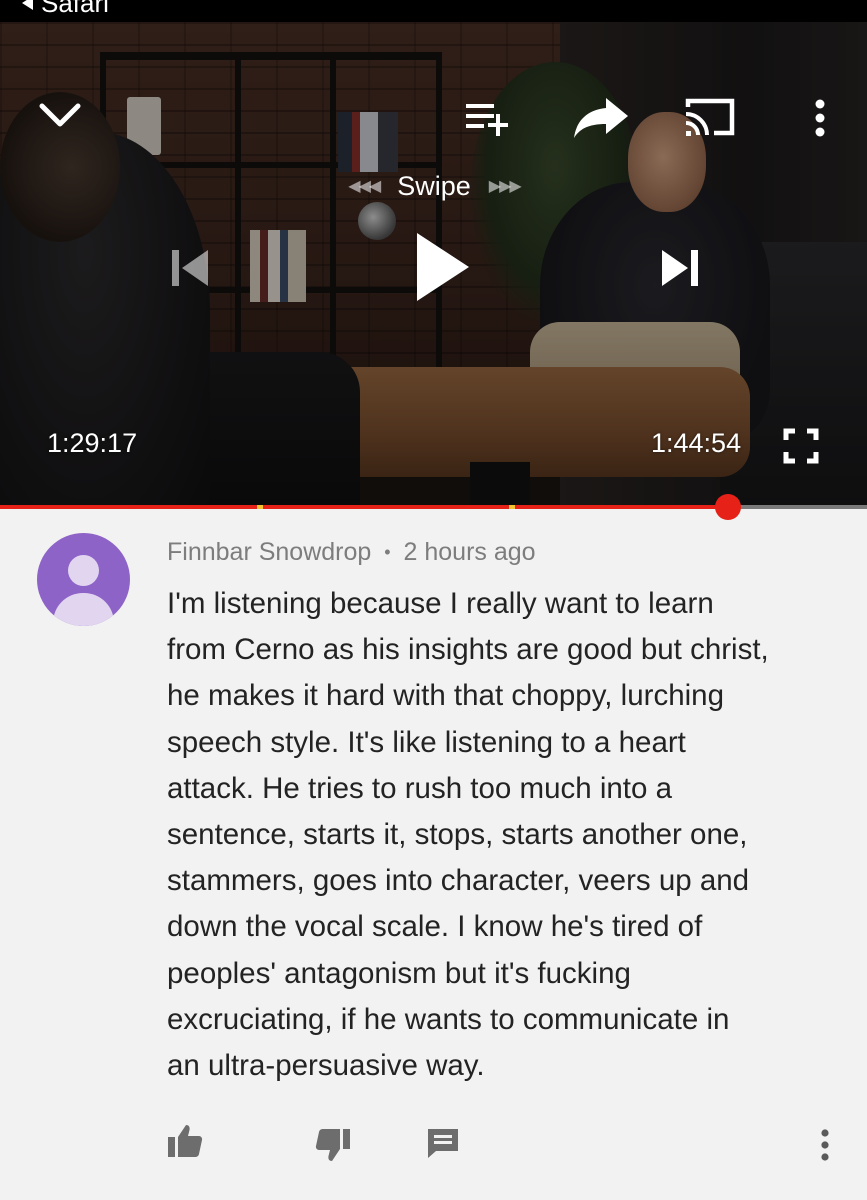 This screenshot has width=867, height=1200. Describe the element at coordinates (433, 11) in the screenshot. I see `status-bar: Safari` at that location.